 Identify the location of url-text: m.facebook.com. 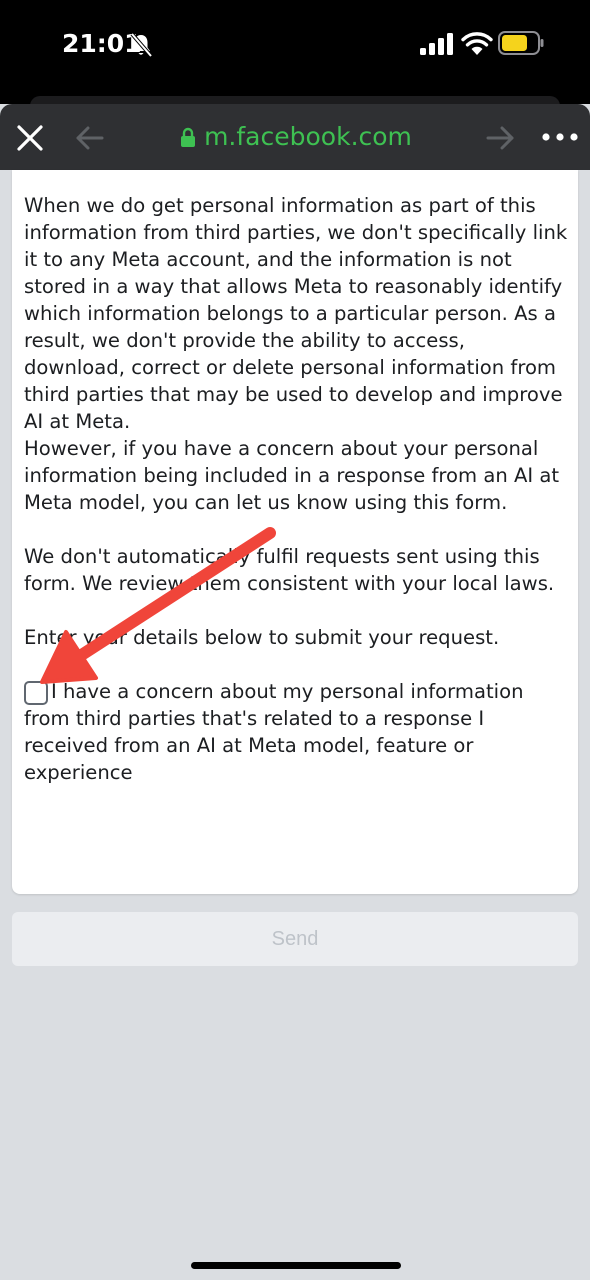
(308, 136).